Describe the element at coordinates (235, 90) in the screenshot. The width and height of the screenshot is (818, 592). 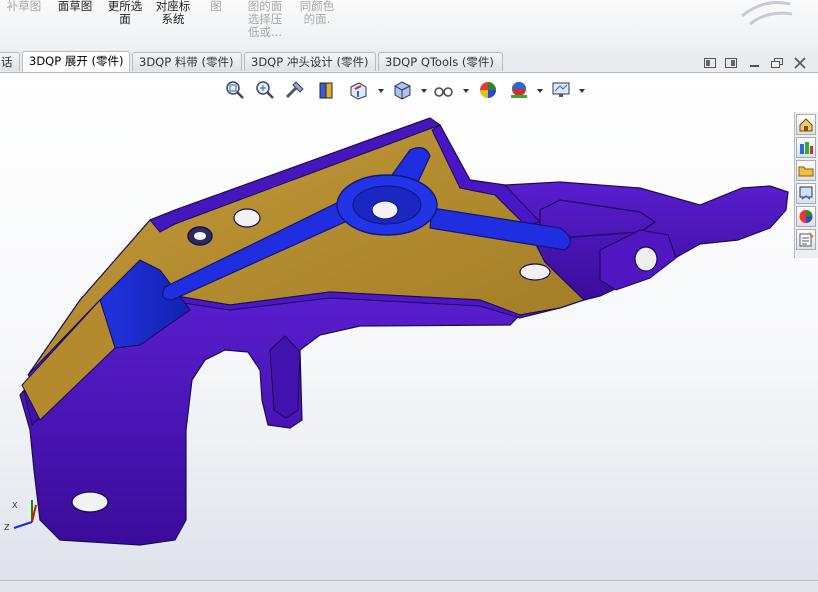
I see `zoom-to-fit-icon` at that location.